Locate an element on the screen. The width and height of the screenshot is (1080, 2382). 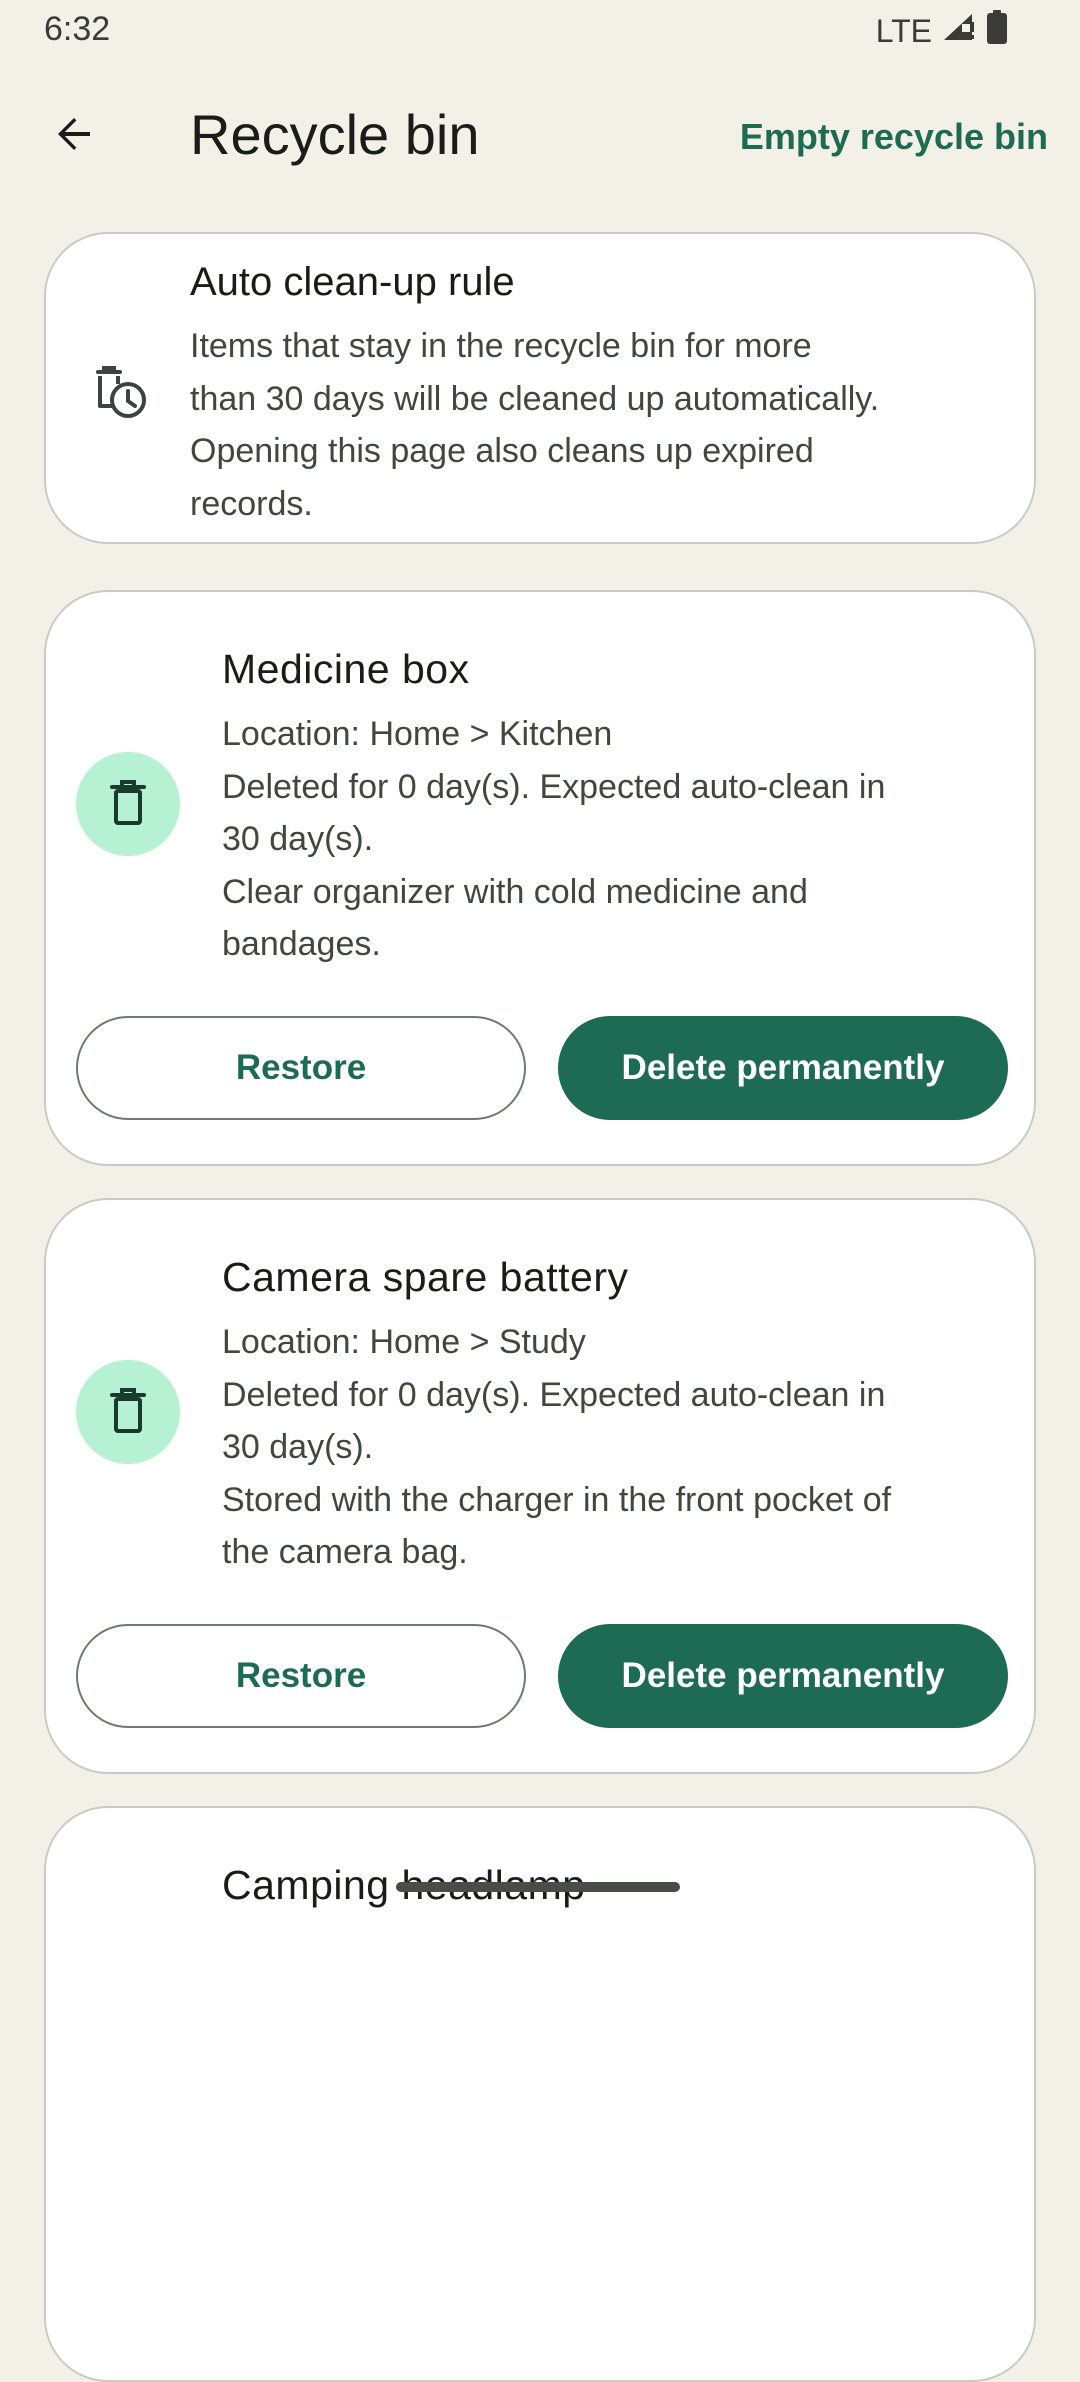
empty-recycle-bin-button: Empty recycle bin is located at coordinates (894, 137).